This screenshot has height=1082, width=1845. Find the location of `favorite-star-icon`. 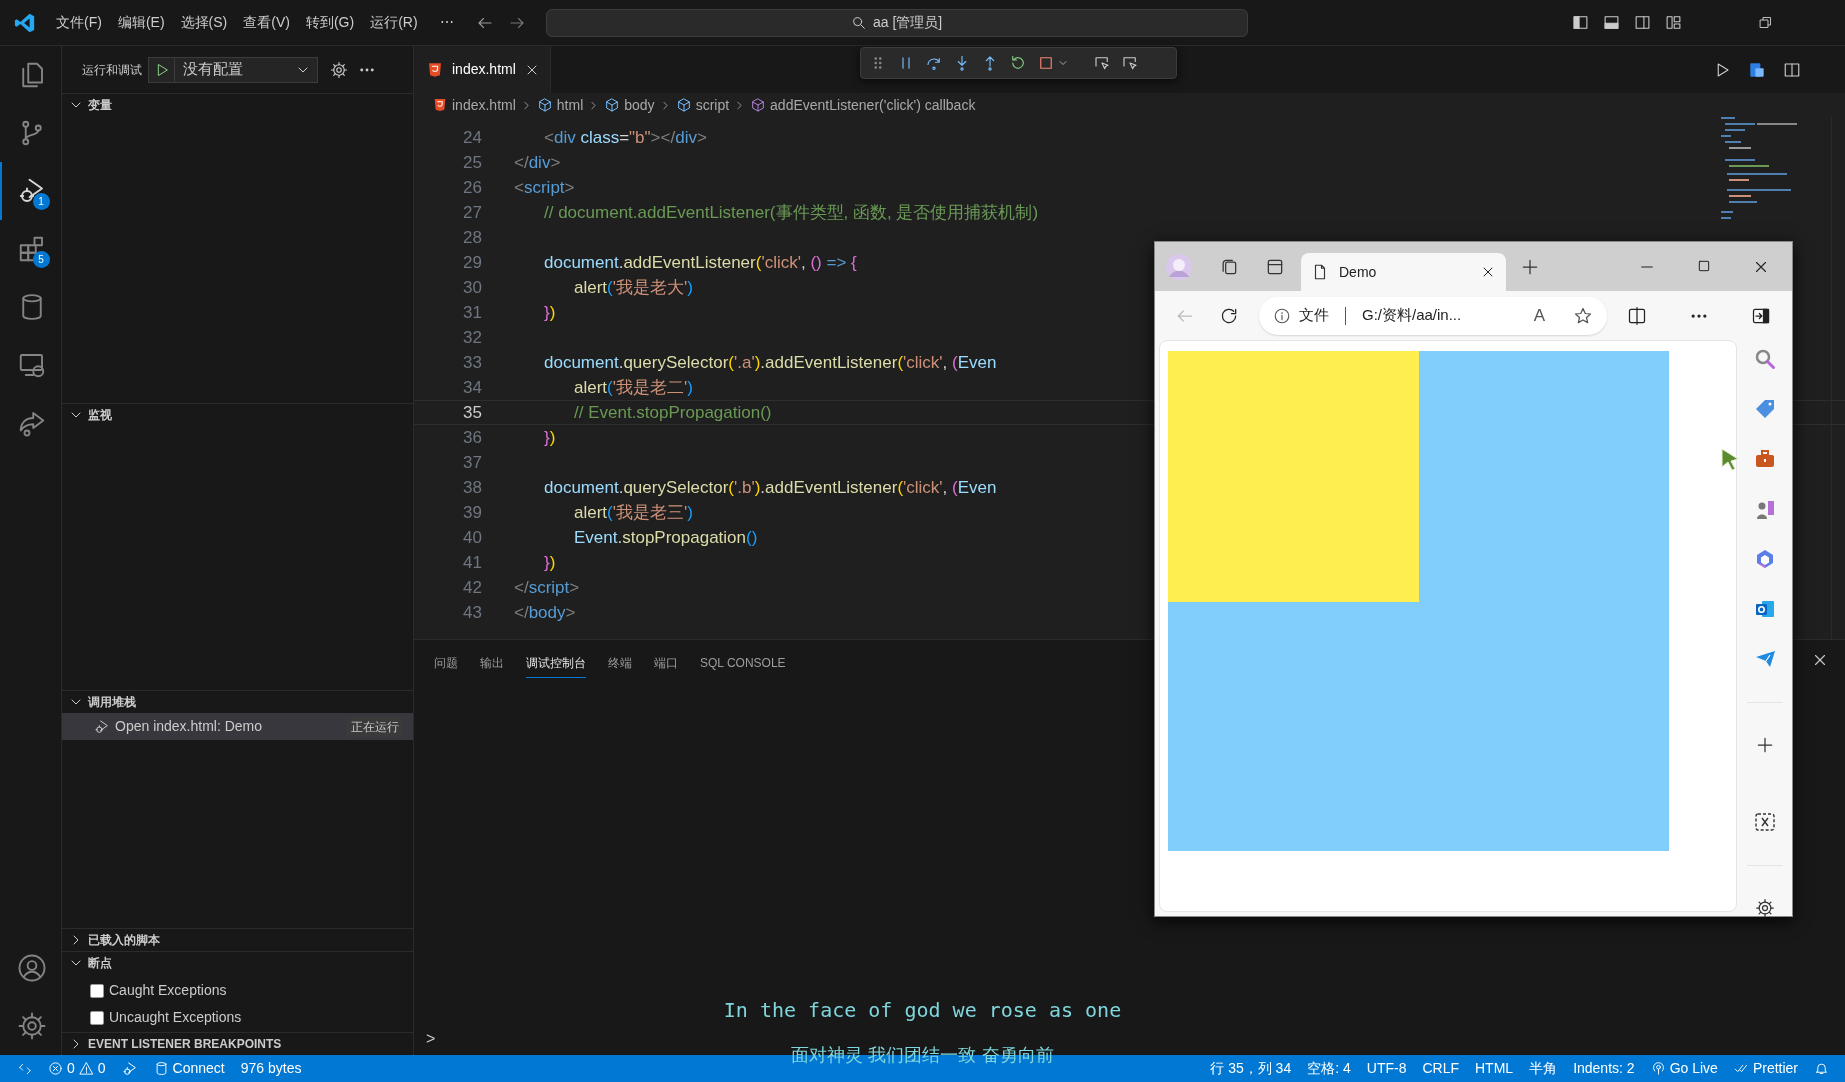

favorite-star-icon is located at coordinates (1583, 315).